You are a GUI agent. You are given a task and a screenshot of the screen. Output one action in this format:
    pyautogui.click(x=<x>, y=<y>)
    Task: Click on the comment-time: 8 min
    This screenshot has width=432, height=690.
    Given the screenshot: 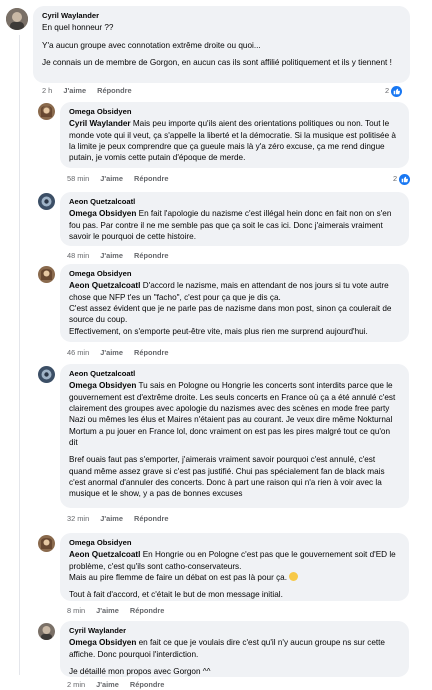 What is the action you would take?
    pyautogui.click(x=76, y=610)
    